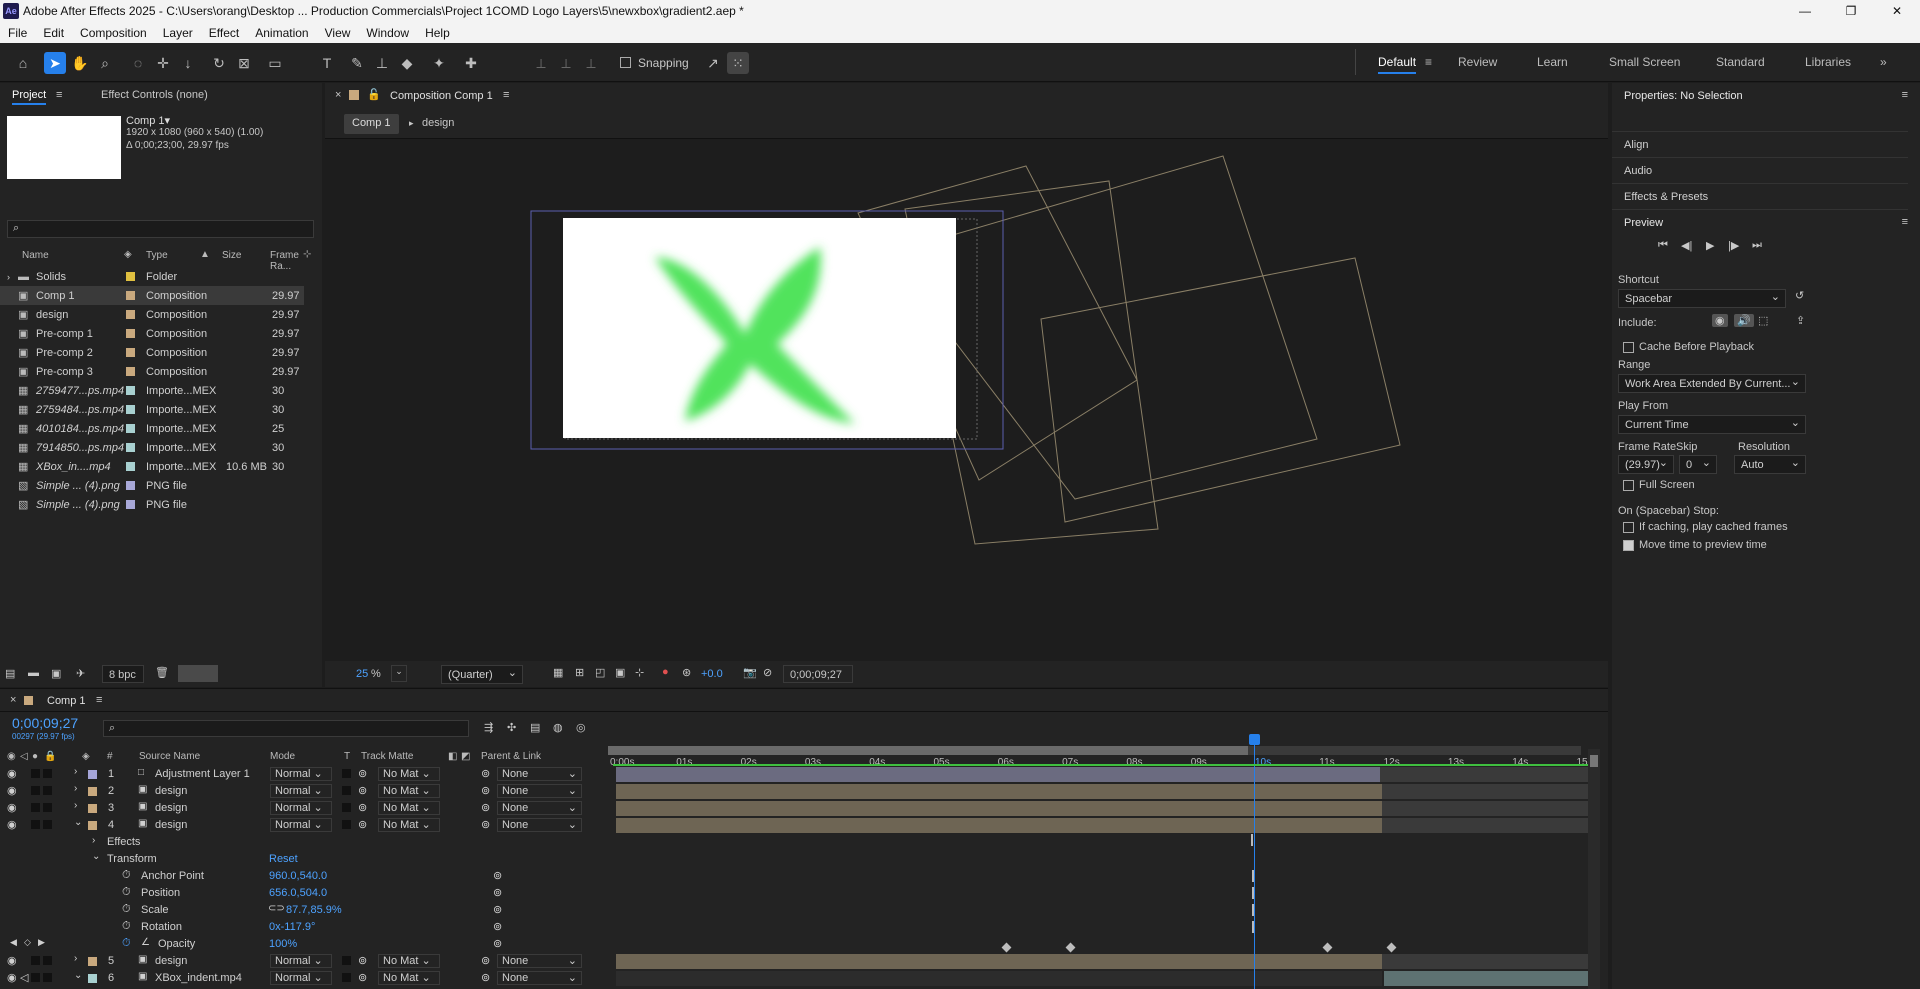 Image resolution: width=1920 pixels, height=989 pixels. I want to click on local-axis-icon: ⟂, so click(541, 63).